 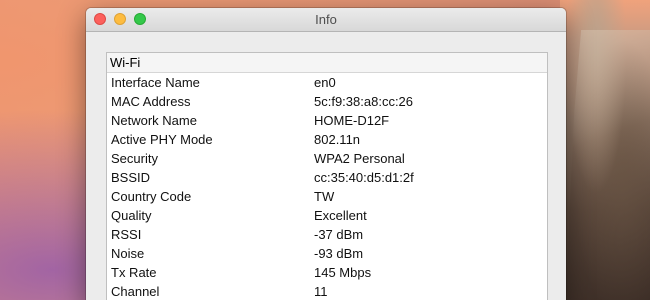 I want to click on row-rssi: RSSI -37 dBm, so click(x=327, y=234).